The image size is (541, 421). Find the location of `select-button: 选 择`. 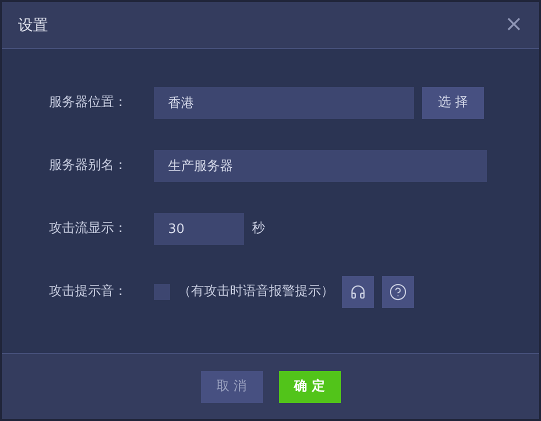

select-button: 选 择 is located at coordinates (453, 103).